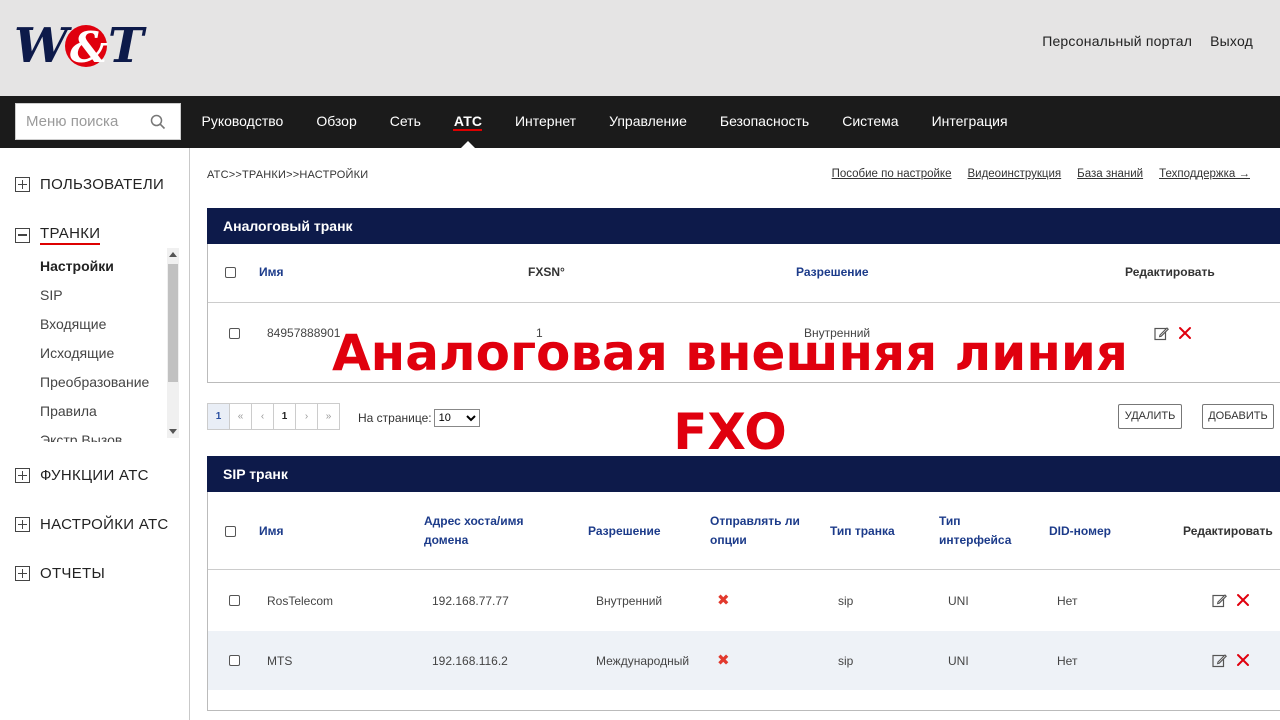 The image size is (1280, 720). Describe the element at coordinates (105, 386) in the screenshot. I see `sidebar-item-transform: Преобразование` at that location.